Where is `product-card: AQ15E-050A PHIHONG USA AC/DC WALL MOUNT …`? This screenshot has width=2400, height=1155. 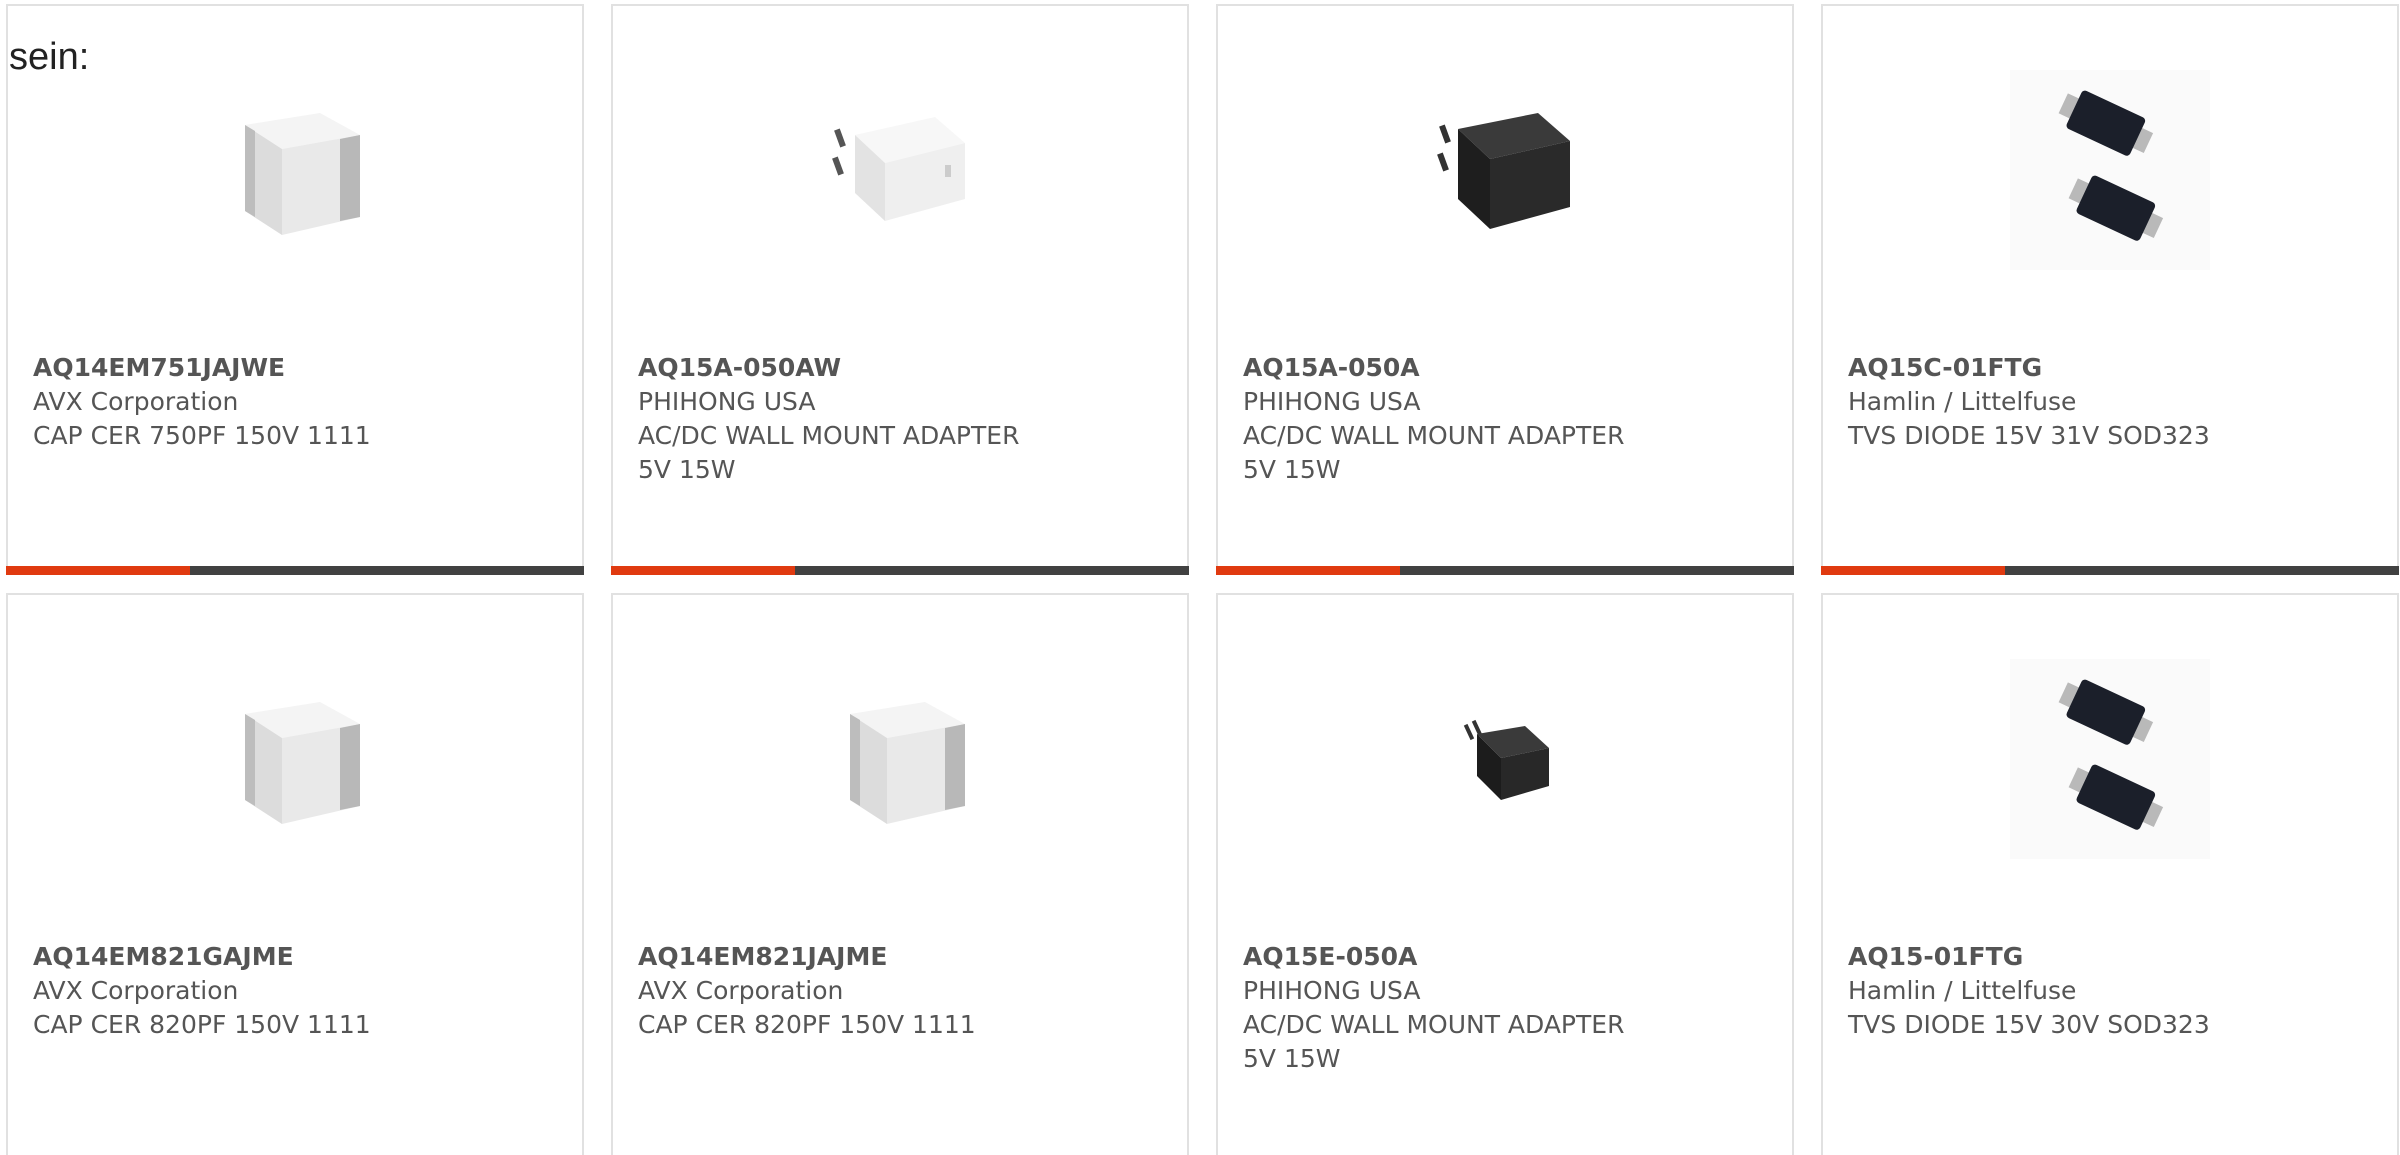
product-card: AQ15E-050A PHIHONG USA AC/DC WALL MOUNT … is located at coordinates (1505, 874).